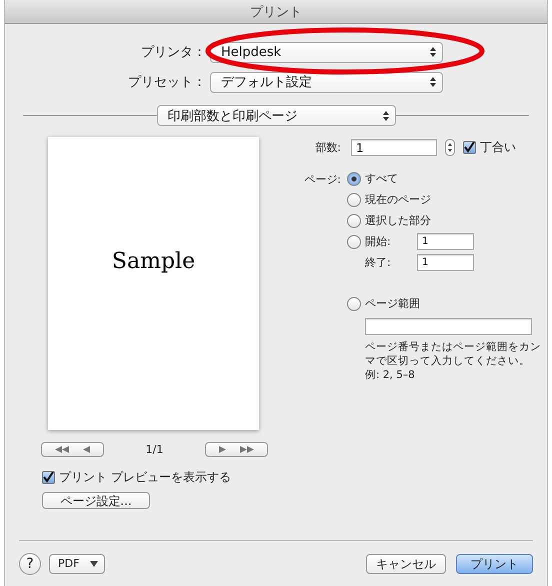  Describe the element at coordinates (167, 82) in the screenshot. I see `preset-label: プリセット：` at that location.